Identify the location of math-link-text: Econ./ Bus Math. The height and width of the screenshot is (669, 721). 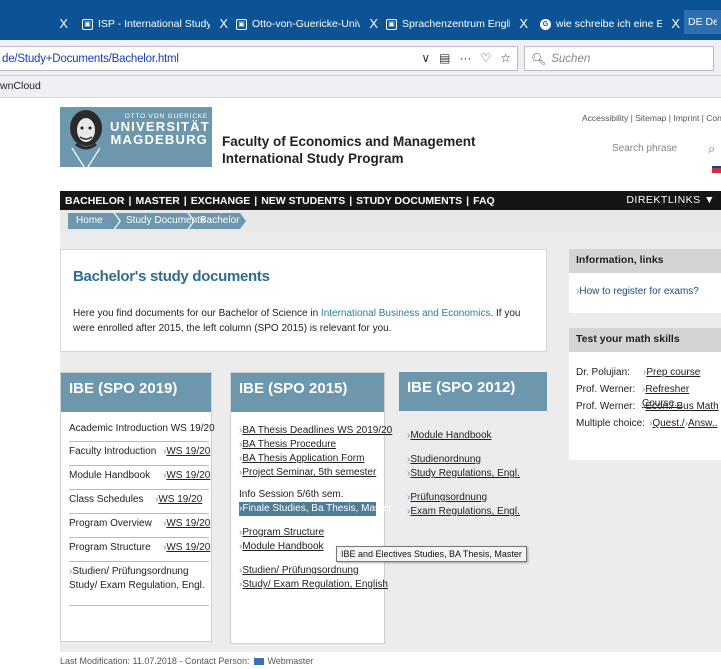
(681, 406).